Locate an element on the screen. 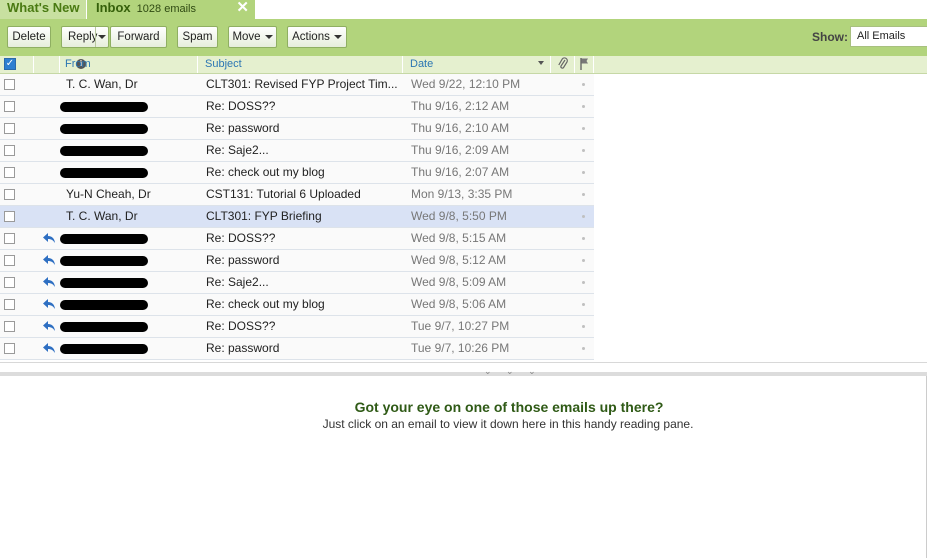 This screenshot has height=558, width=927. email-date: Wed 9/8, 5:15 AM is located at coordinates (459, 238).